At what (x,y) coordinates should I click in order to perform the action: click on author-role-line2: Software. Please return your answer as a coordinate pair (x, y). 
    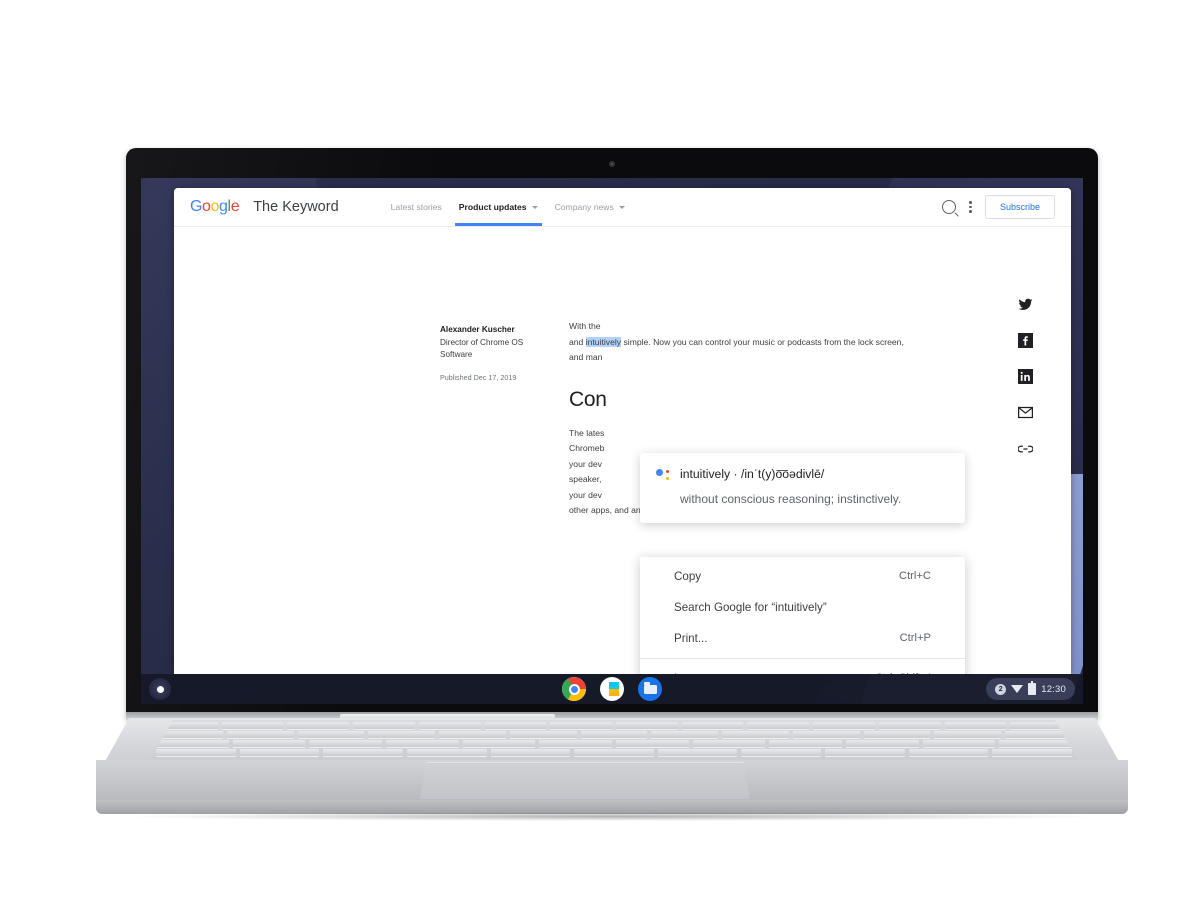
    Looking at the image, I should click on (456, 355).